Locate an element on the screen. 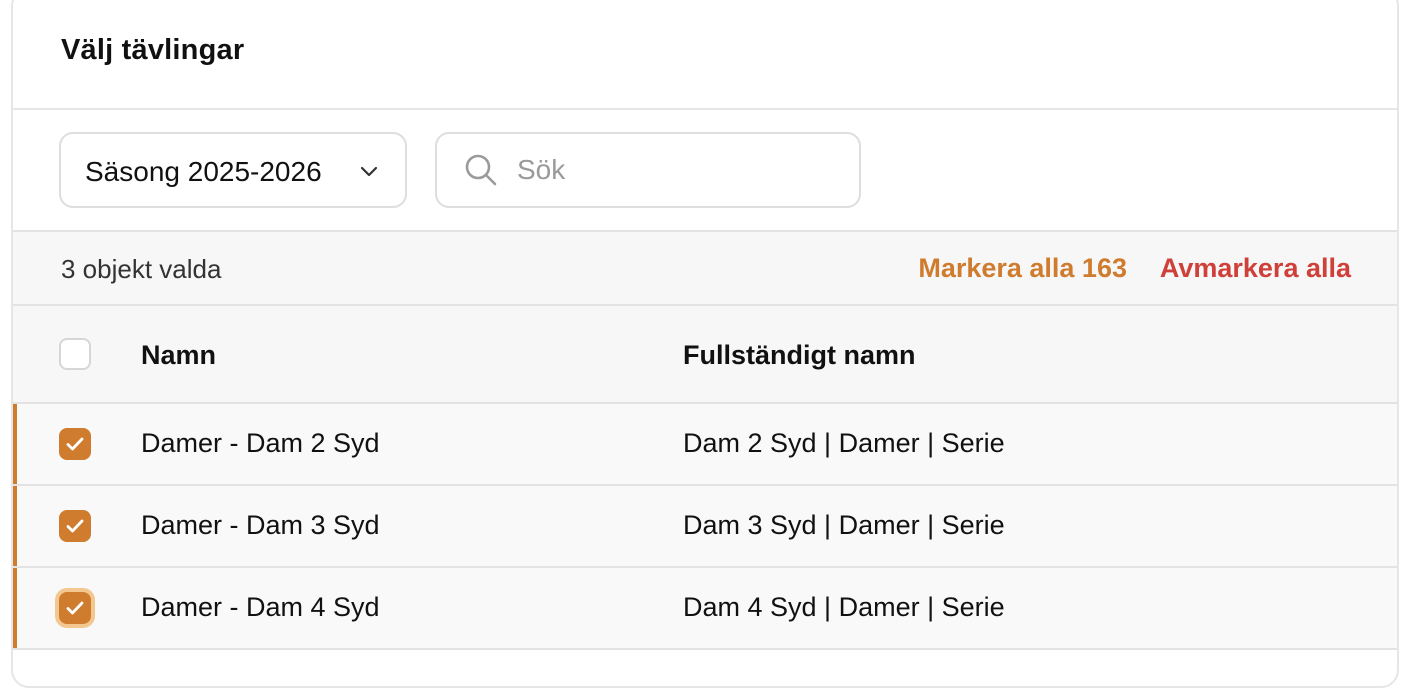 Image resolution: width=1410 pixels, height=688 pixels. row-full-name: Dam 2 Syd | Damer | Serie is located at coordinates (844, 443).